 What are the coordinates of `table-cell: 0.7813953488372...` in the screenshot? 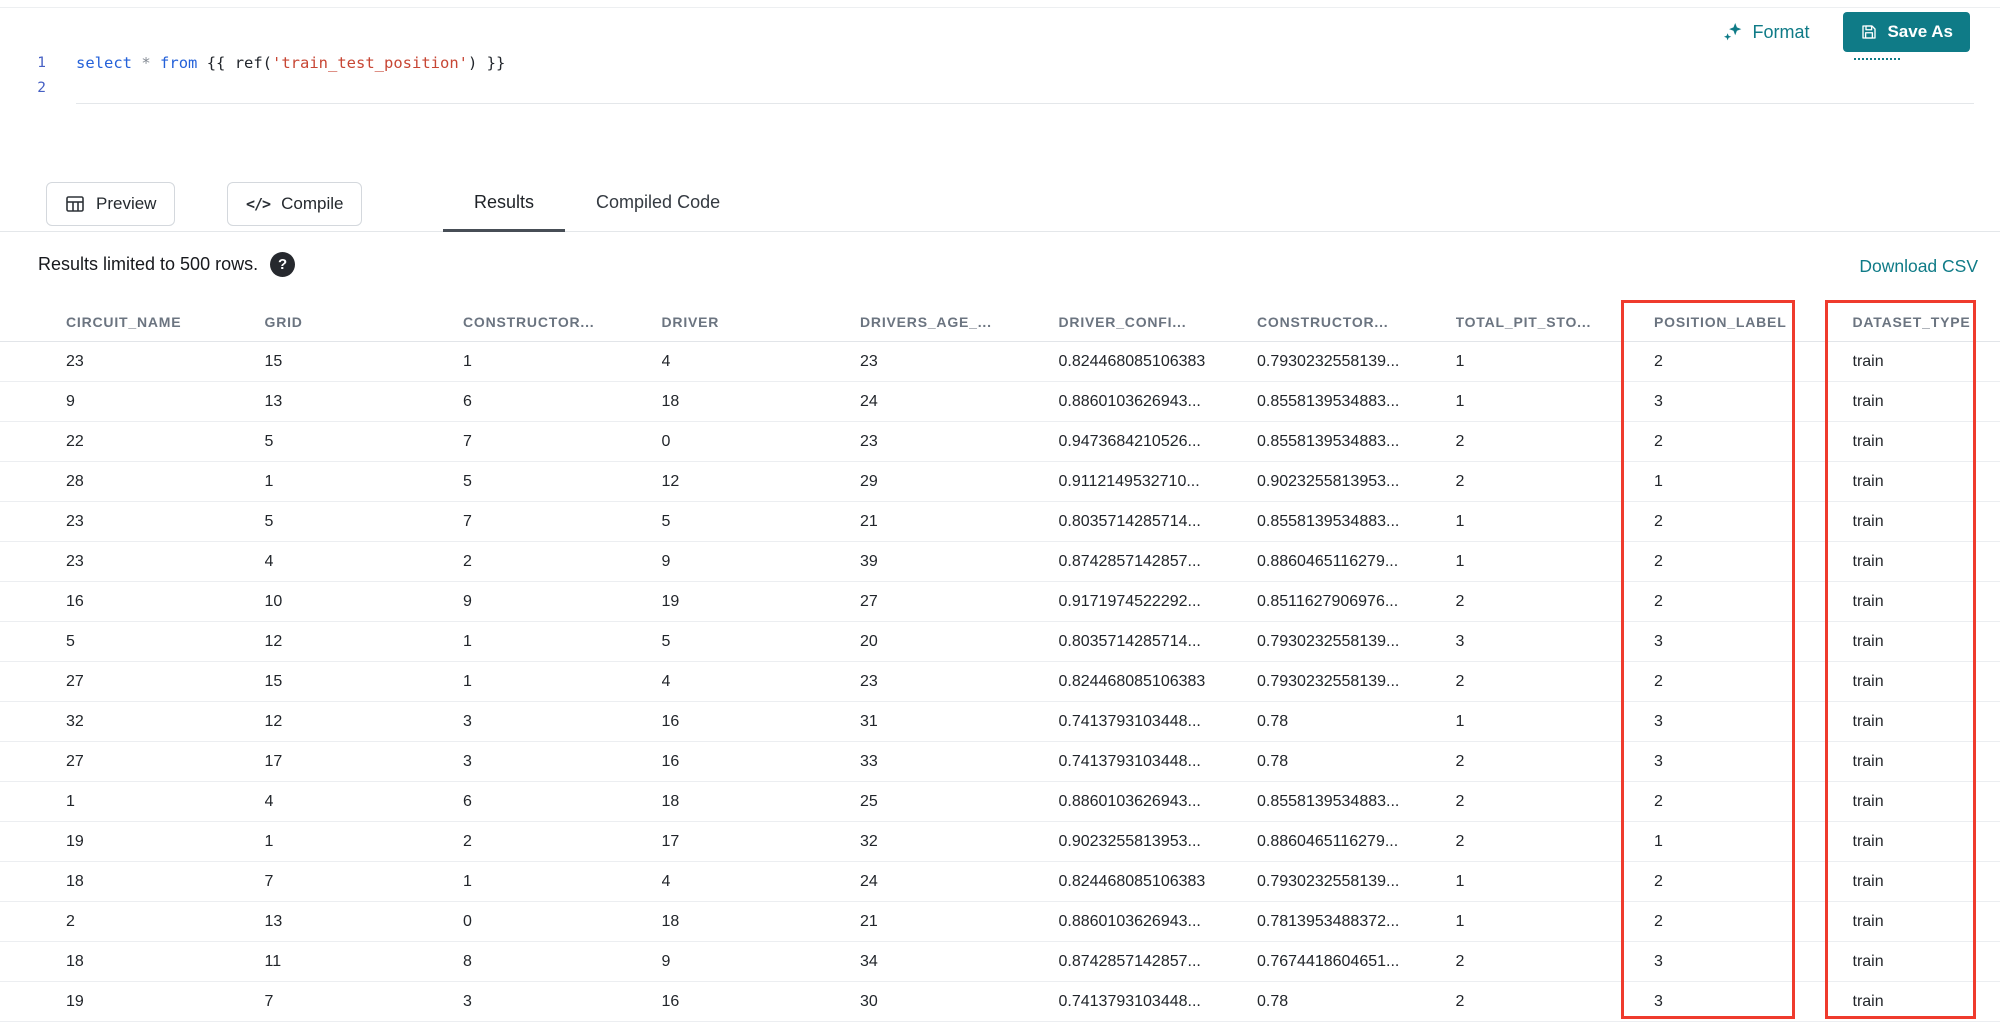 It's located at (1356, 922).